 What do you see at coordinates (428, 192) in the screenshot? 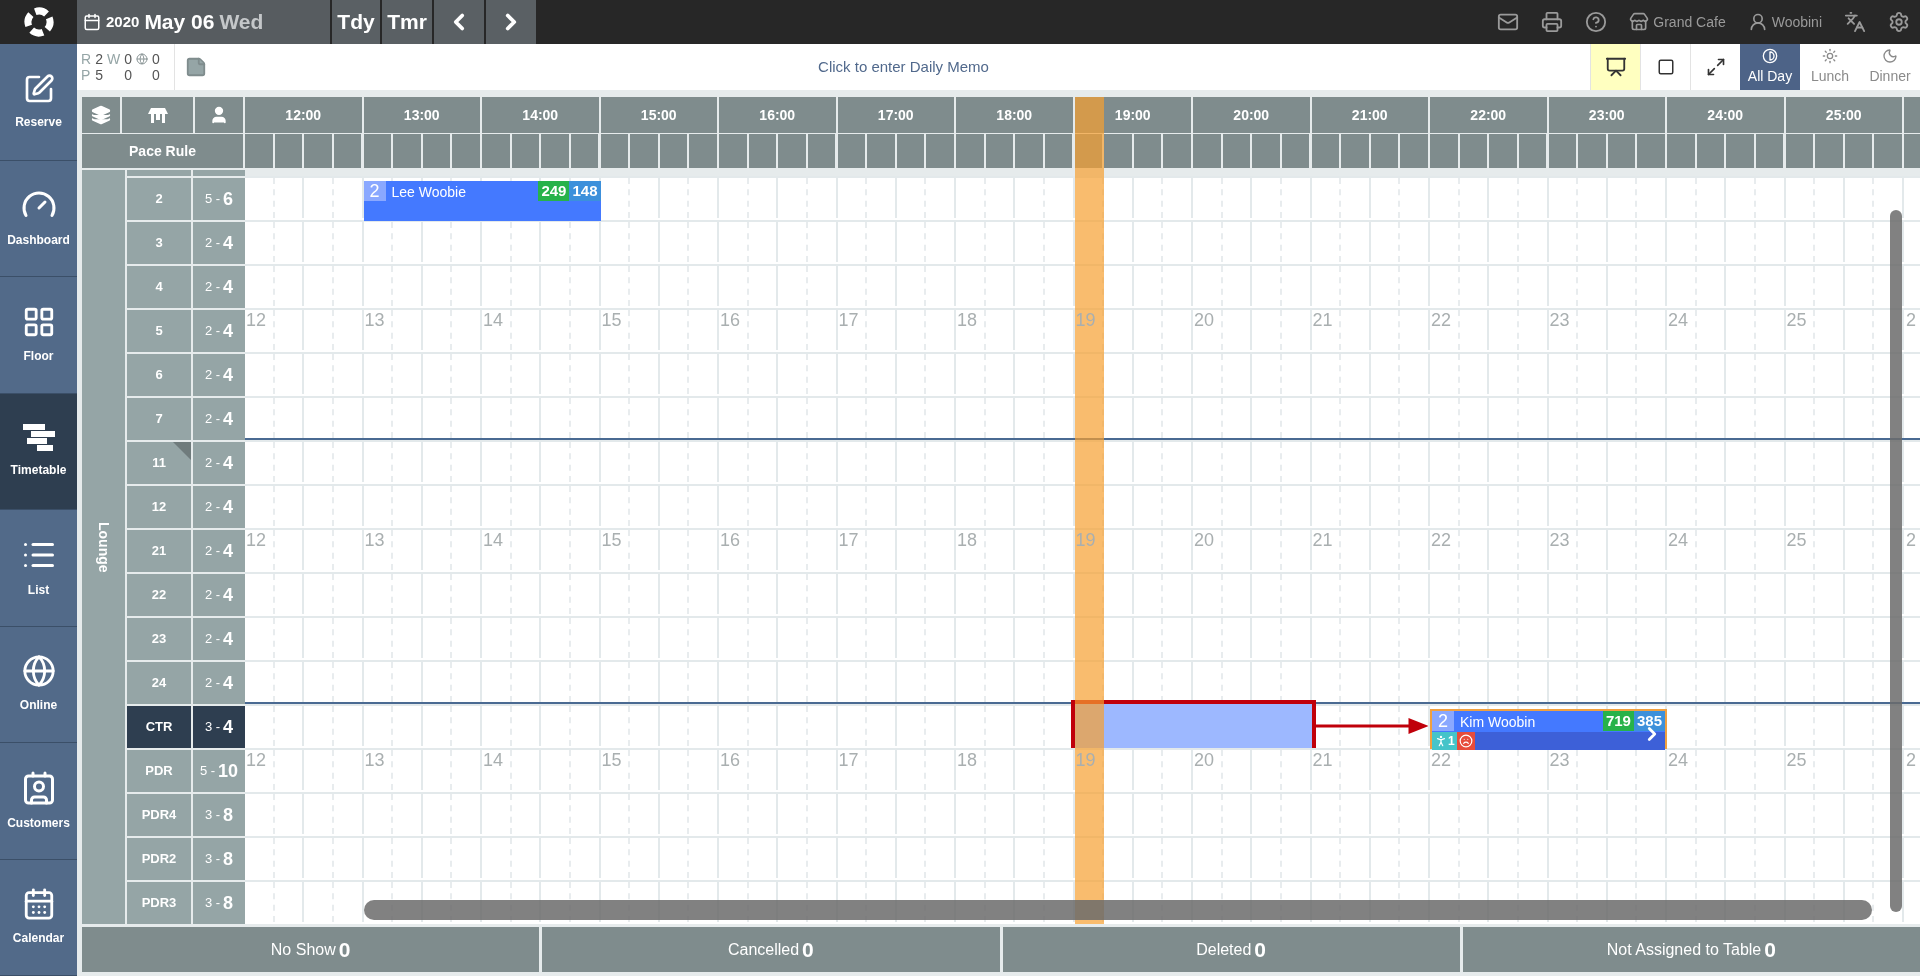
I see `guest-name: Lee Woobie` at bounding box center [428, 192].